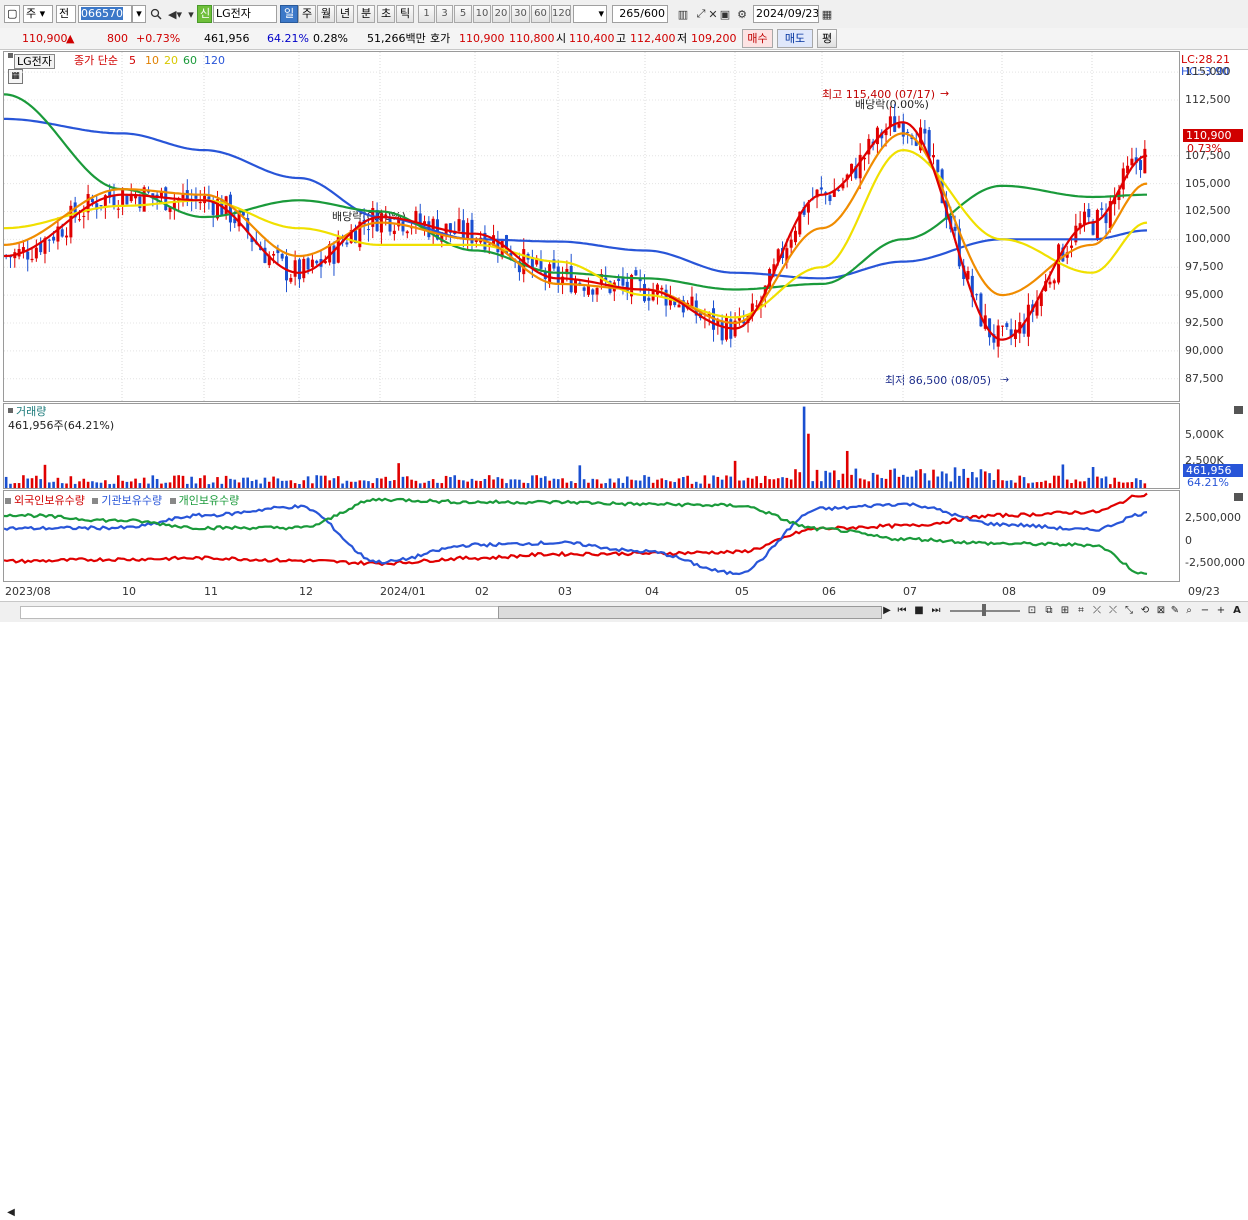 Image resolution: width=1248 pixels, height=1220 pixels. Describe the element at coordinates (1129, 611) in the screenshot. I see `fib-tool-icon: ⤡` at that location.